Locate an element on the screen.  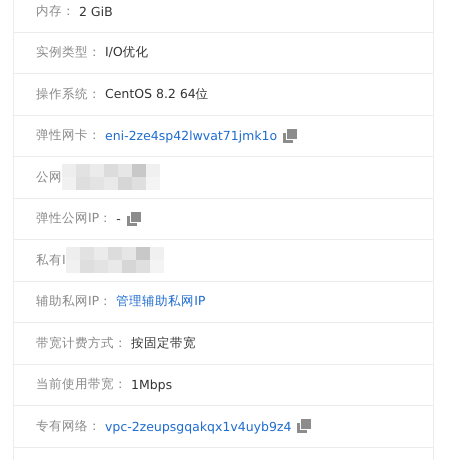
field-label: 弹性公网IP： is located at coordinates (74, 219).